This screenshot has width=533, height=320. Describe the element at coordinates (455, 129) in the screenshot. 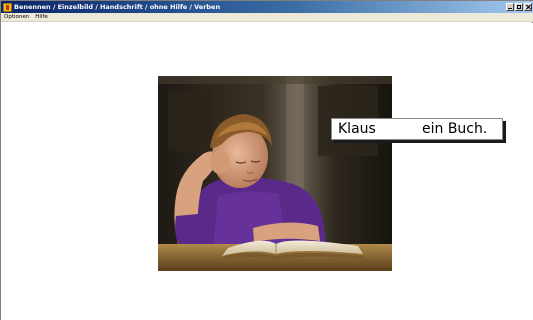

I see `sentence-object: ein Buch.` at that location.